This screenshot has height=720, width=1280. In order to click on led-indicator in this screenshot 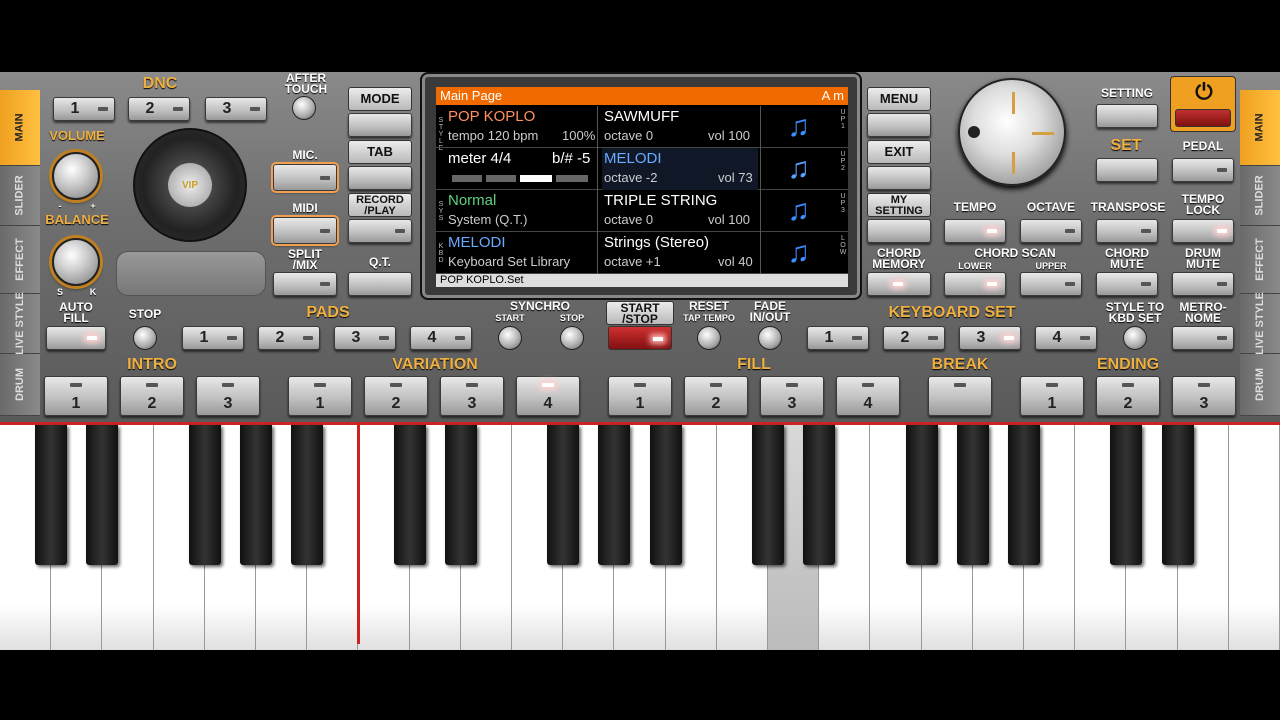, I will do `click(1128, 385)`.